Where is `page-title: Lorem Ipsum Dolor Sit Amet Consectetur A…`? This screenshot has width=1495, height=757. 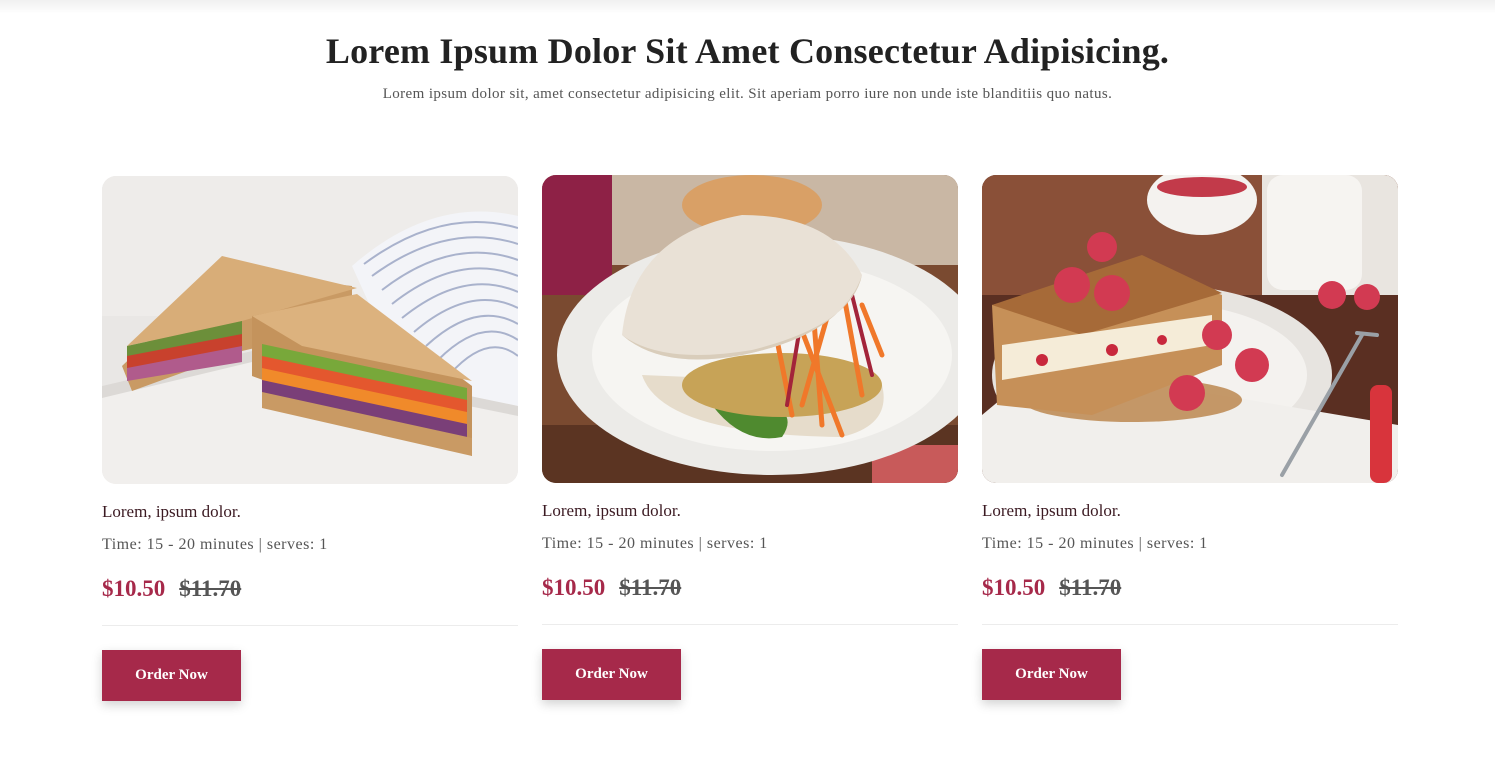
page-title: Lorem Ipsum Dolor Sit Amet Consectetur A… is located at coordinates (747, 51).